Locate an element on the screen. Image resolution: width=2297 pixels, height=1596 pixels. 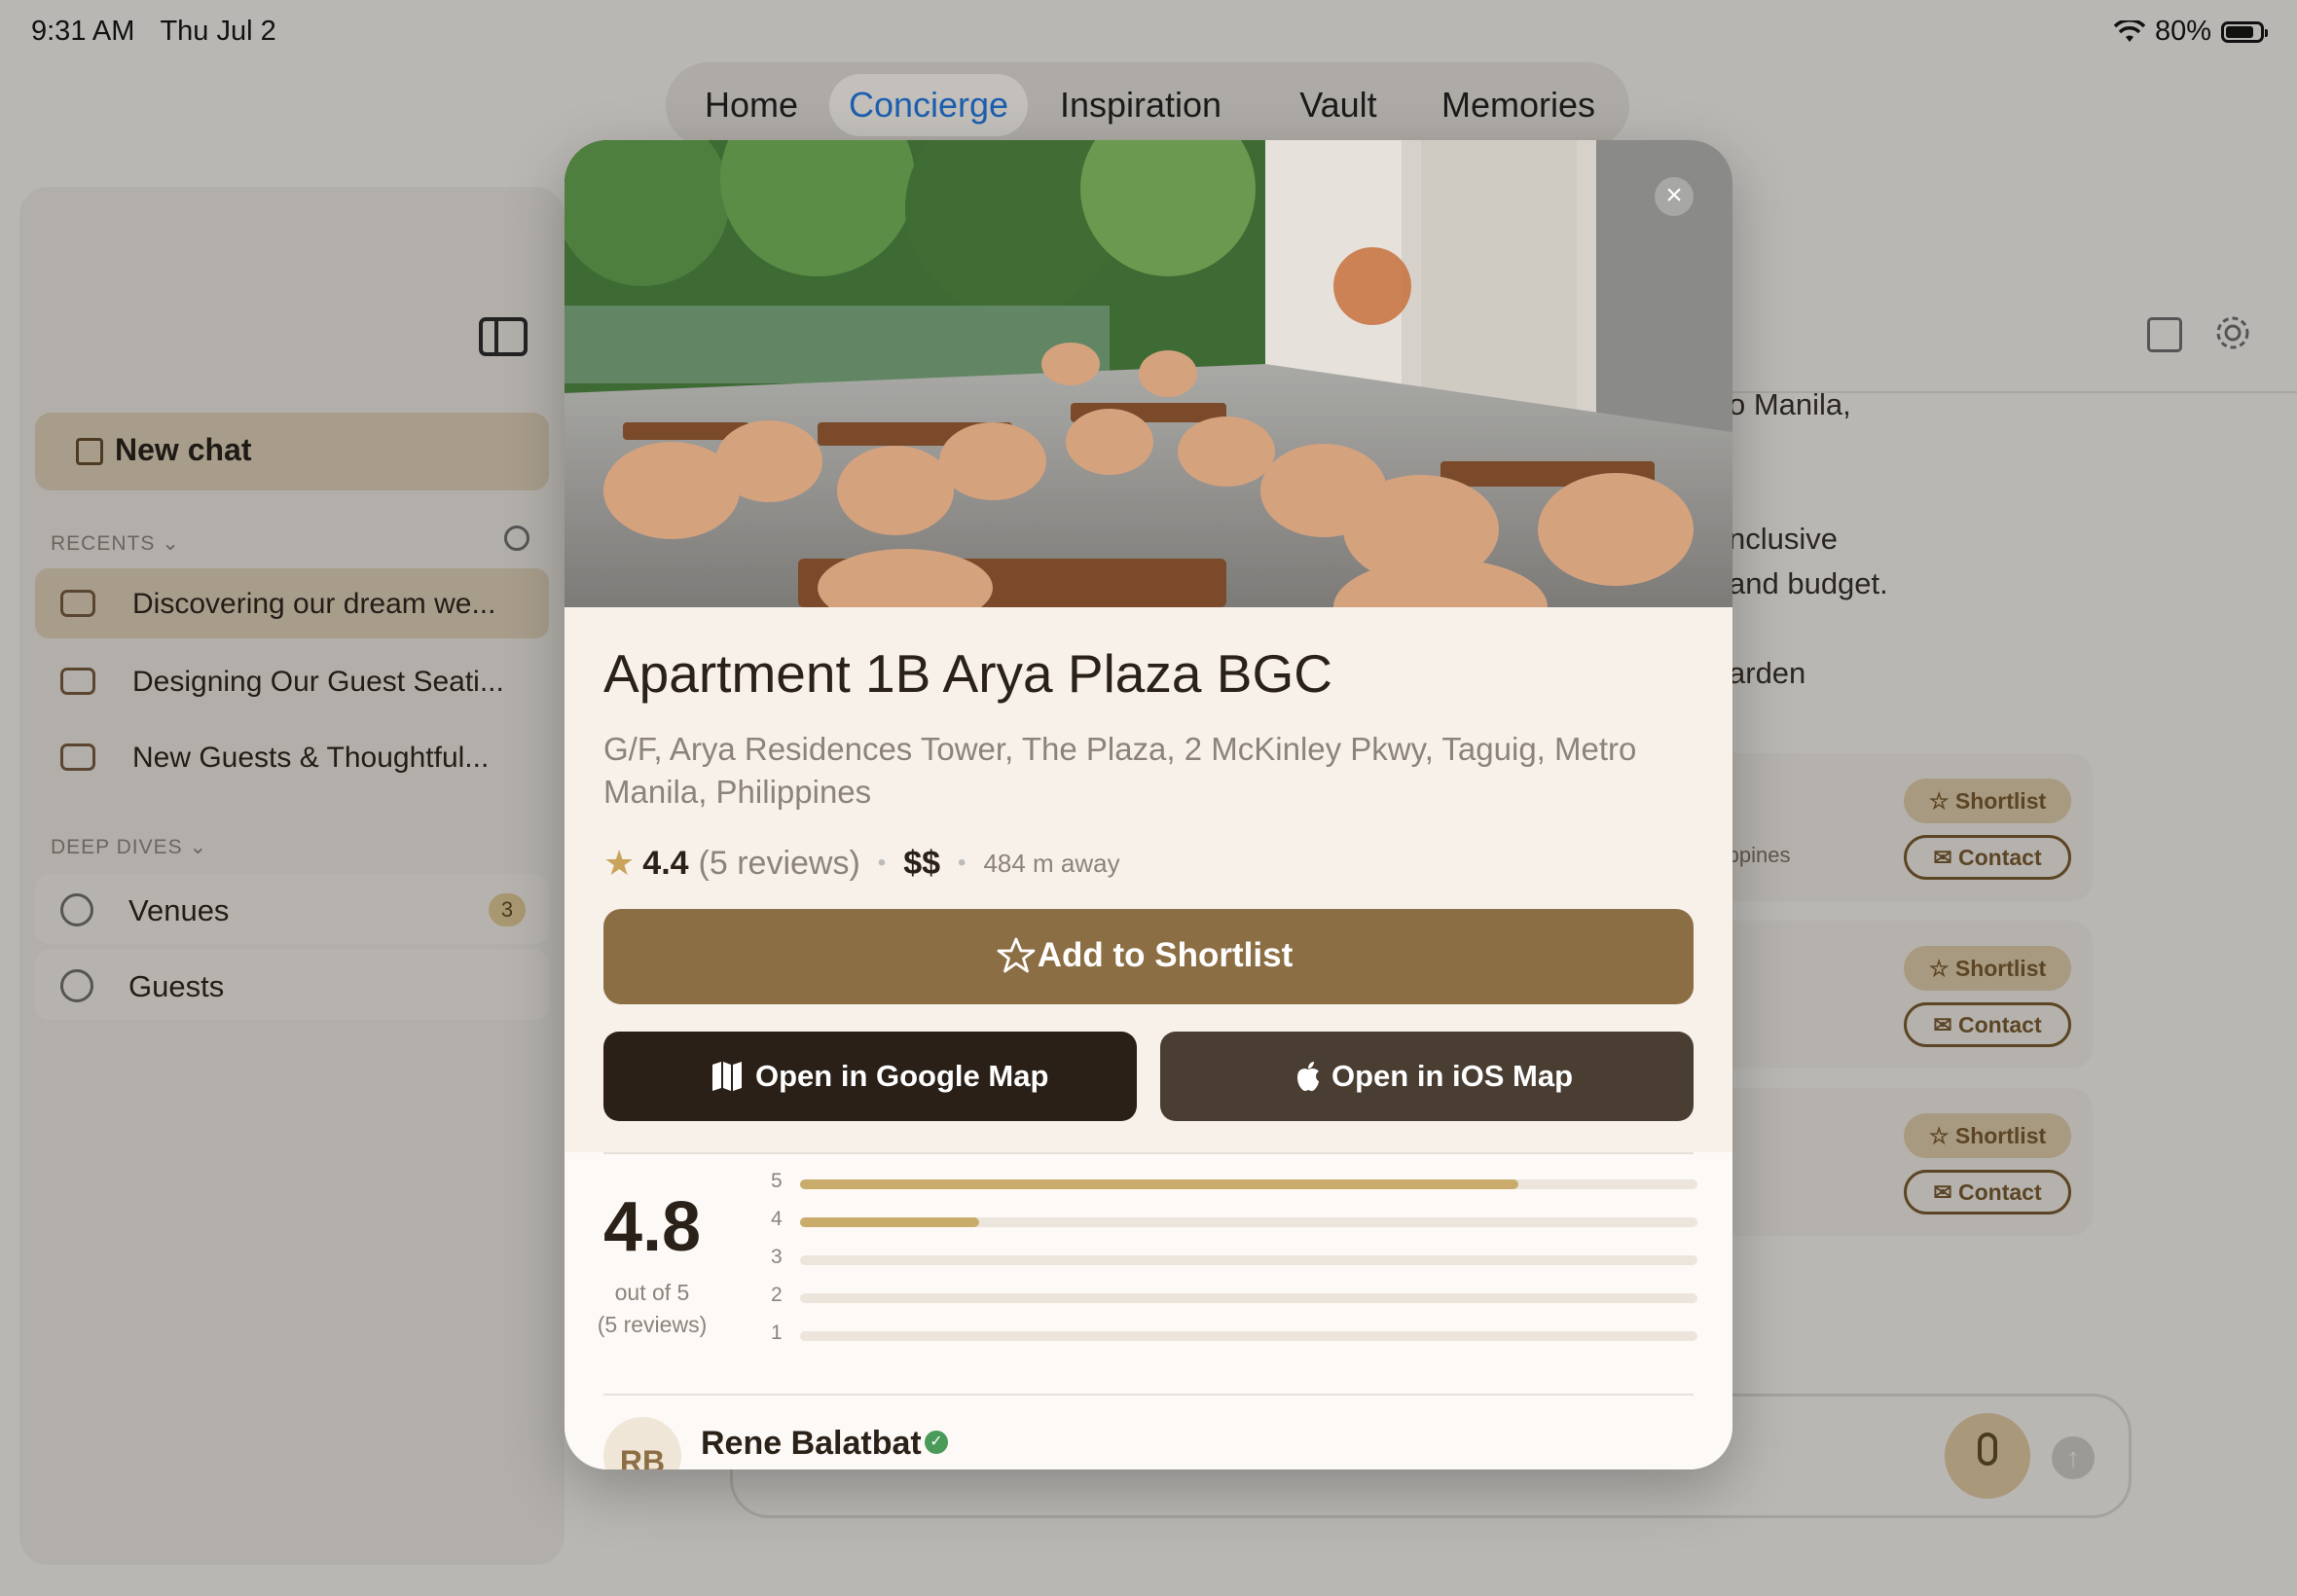
chat-text: arden is located at coordinates (1767, 673).